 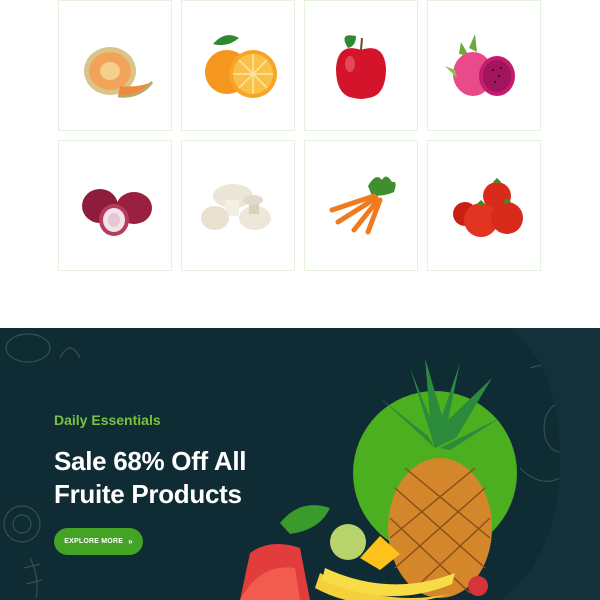 I want to click on product-card-apple, so click(x=361, y=65).